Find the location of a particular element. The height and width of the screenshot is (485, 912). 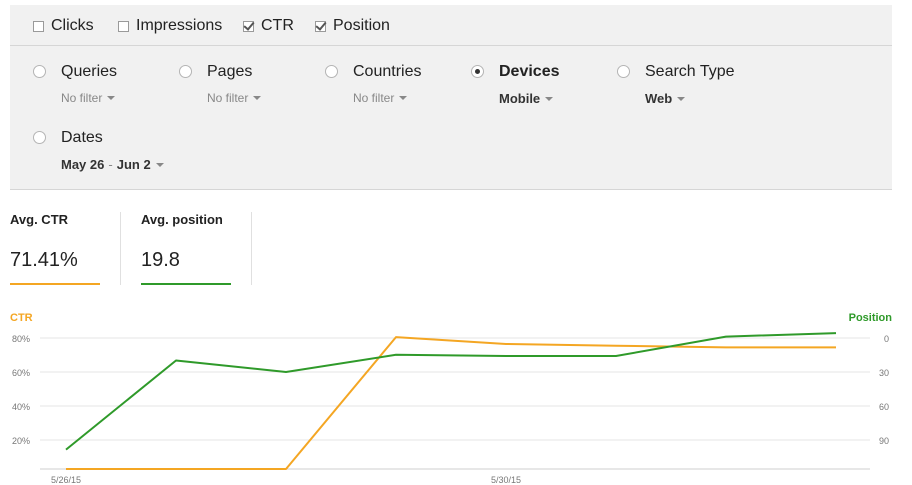

countries-radio is located at coordinates (331, 71).